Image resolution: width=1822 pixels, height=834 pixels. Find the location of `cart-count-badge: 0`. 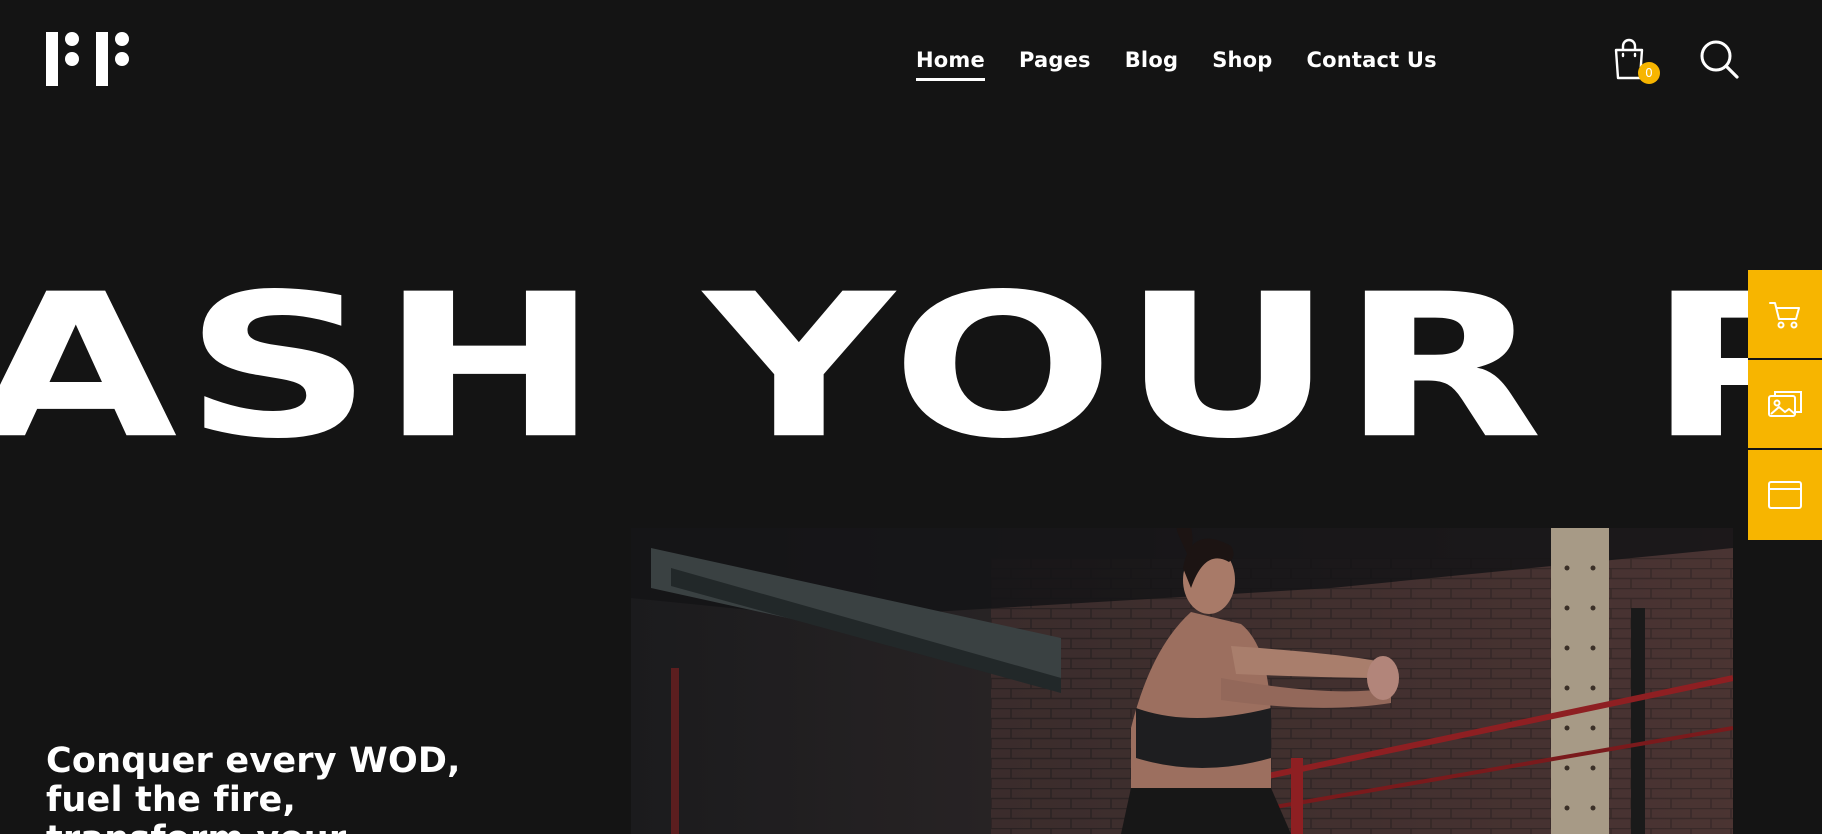

cart-count-badge: 0 is located at coordinates (1649, 73).